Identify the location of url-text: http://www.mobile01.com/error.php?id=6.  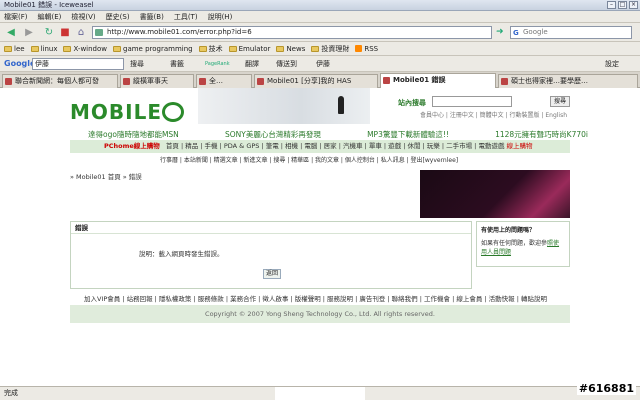
(179, 32).